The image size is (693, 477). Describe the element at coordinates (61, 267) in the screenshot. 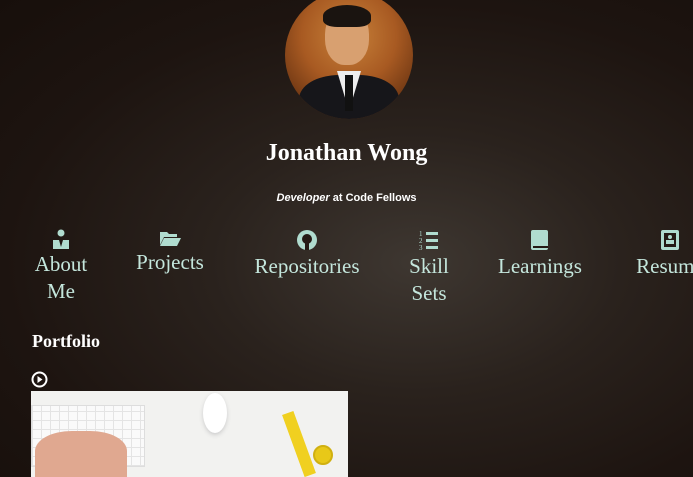

I see `nav-about-me: About Me` at that location.